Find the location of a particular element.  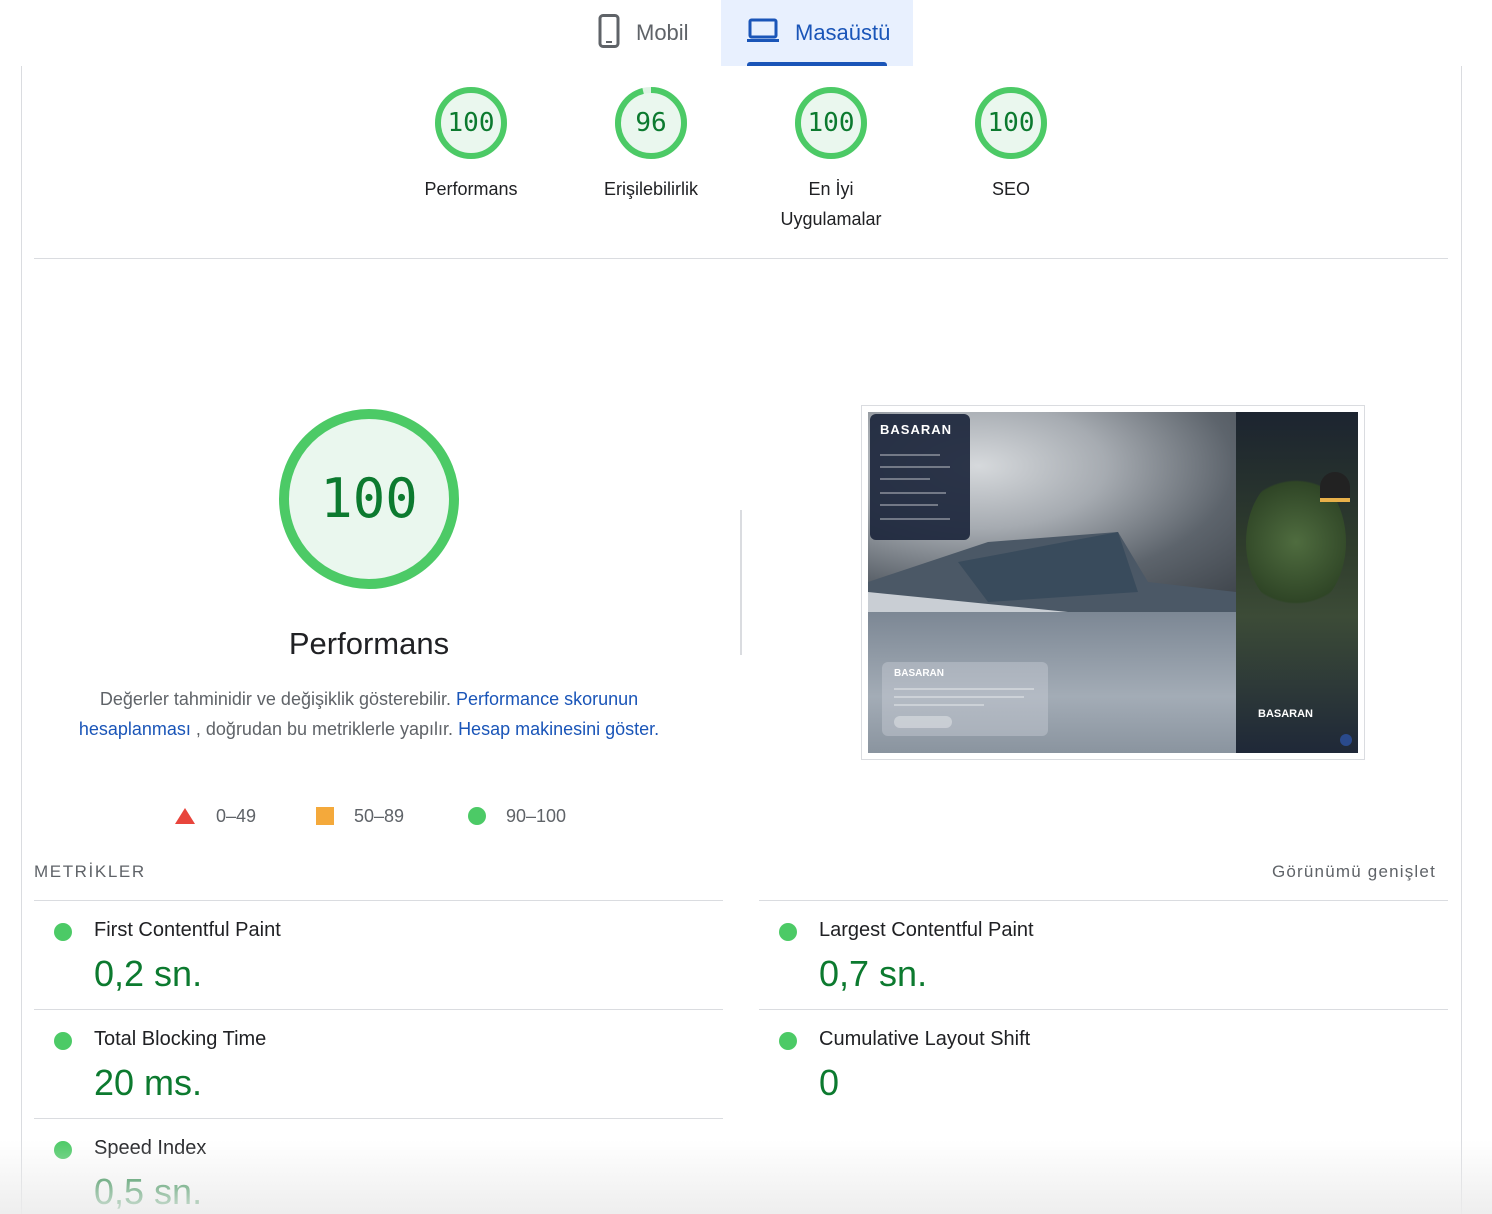

legend-fail: 0–49 is located at coordinates (215, 816).